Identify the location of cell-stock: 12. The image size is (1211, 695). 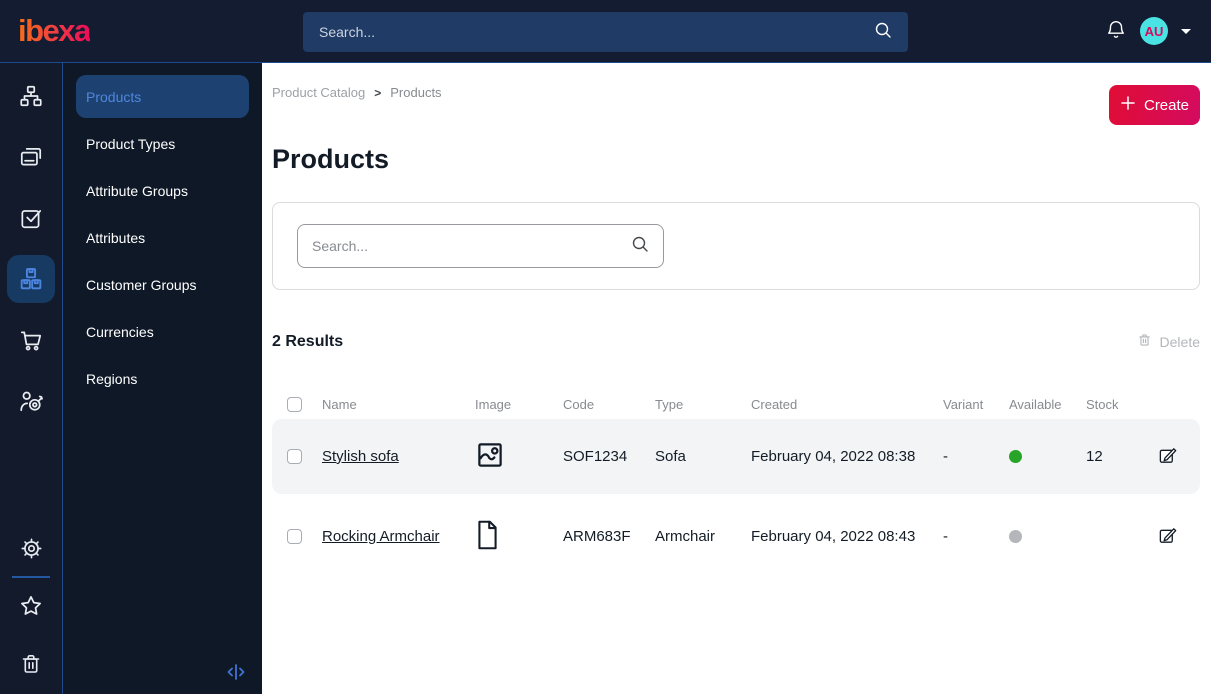
(1094, 456).